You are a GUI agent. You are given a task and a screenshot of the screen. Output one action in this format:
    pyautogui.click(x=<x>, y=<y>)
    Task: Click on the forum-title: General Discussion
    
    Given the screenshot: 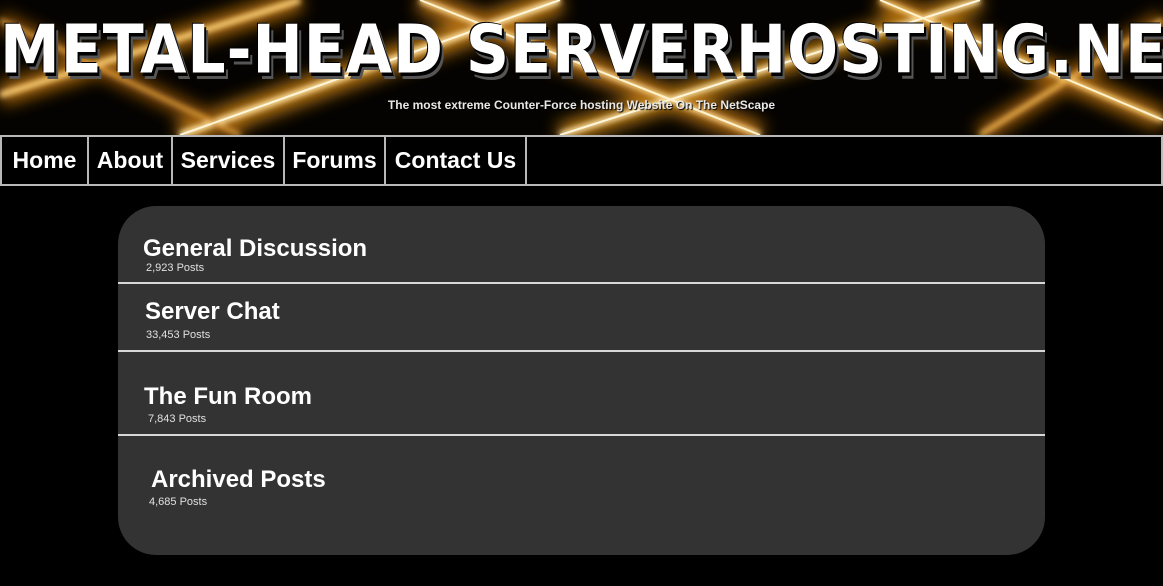 What is the action you would take?
    pyautogui.click(x=255, y=249)
    